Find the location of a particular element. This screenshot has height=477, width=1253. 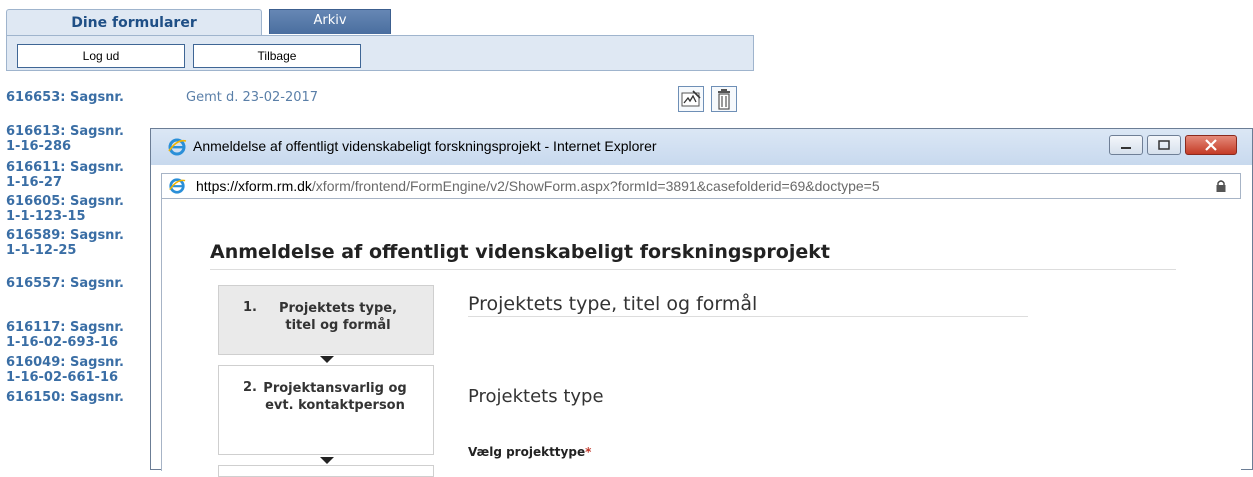

case-item: 616557: Sagsnr. is located at coordinates (65, 283).